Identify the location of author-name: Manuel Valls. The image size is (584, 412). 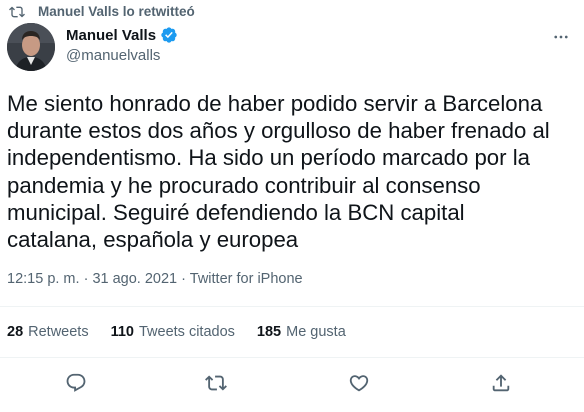
(111, 35).